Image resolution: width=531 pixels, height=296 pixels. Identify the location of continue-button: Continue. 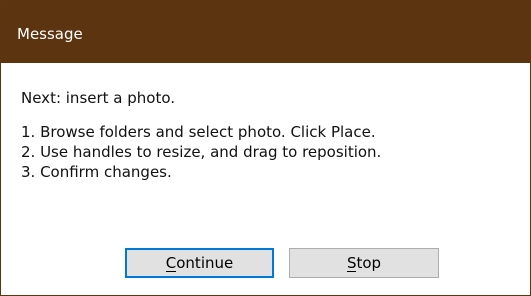
(199, 263).